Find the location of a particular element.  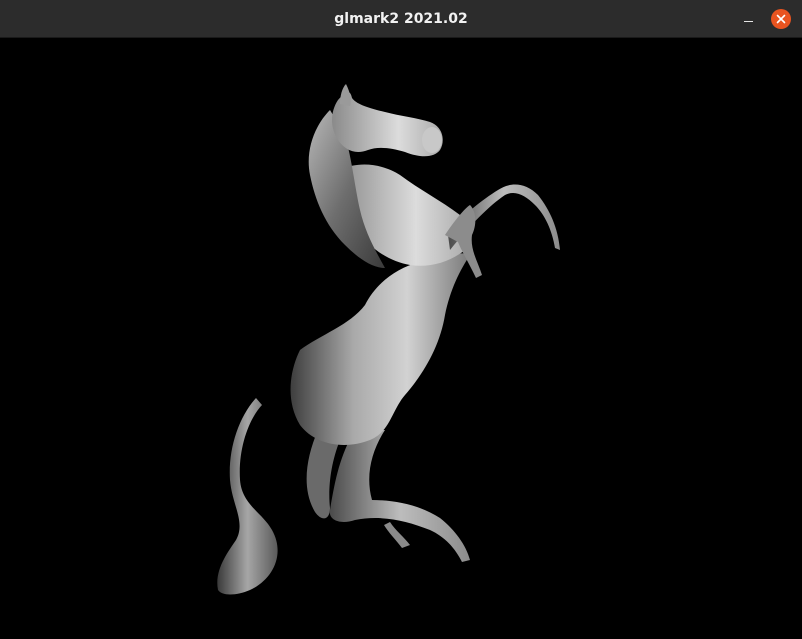

minimize-icon is located at coordinates (748, 21).